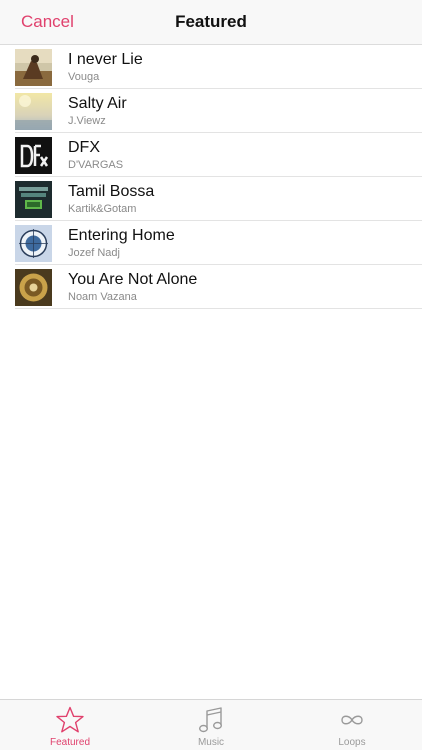 The width and height of the screenshot is (422, 751). I want to click on list-item: I never Lie Vouga, so click(218, 67).